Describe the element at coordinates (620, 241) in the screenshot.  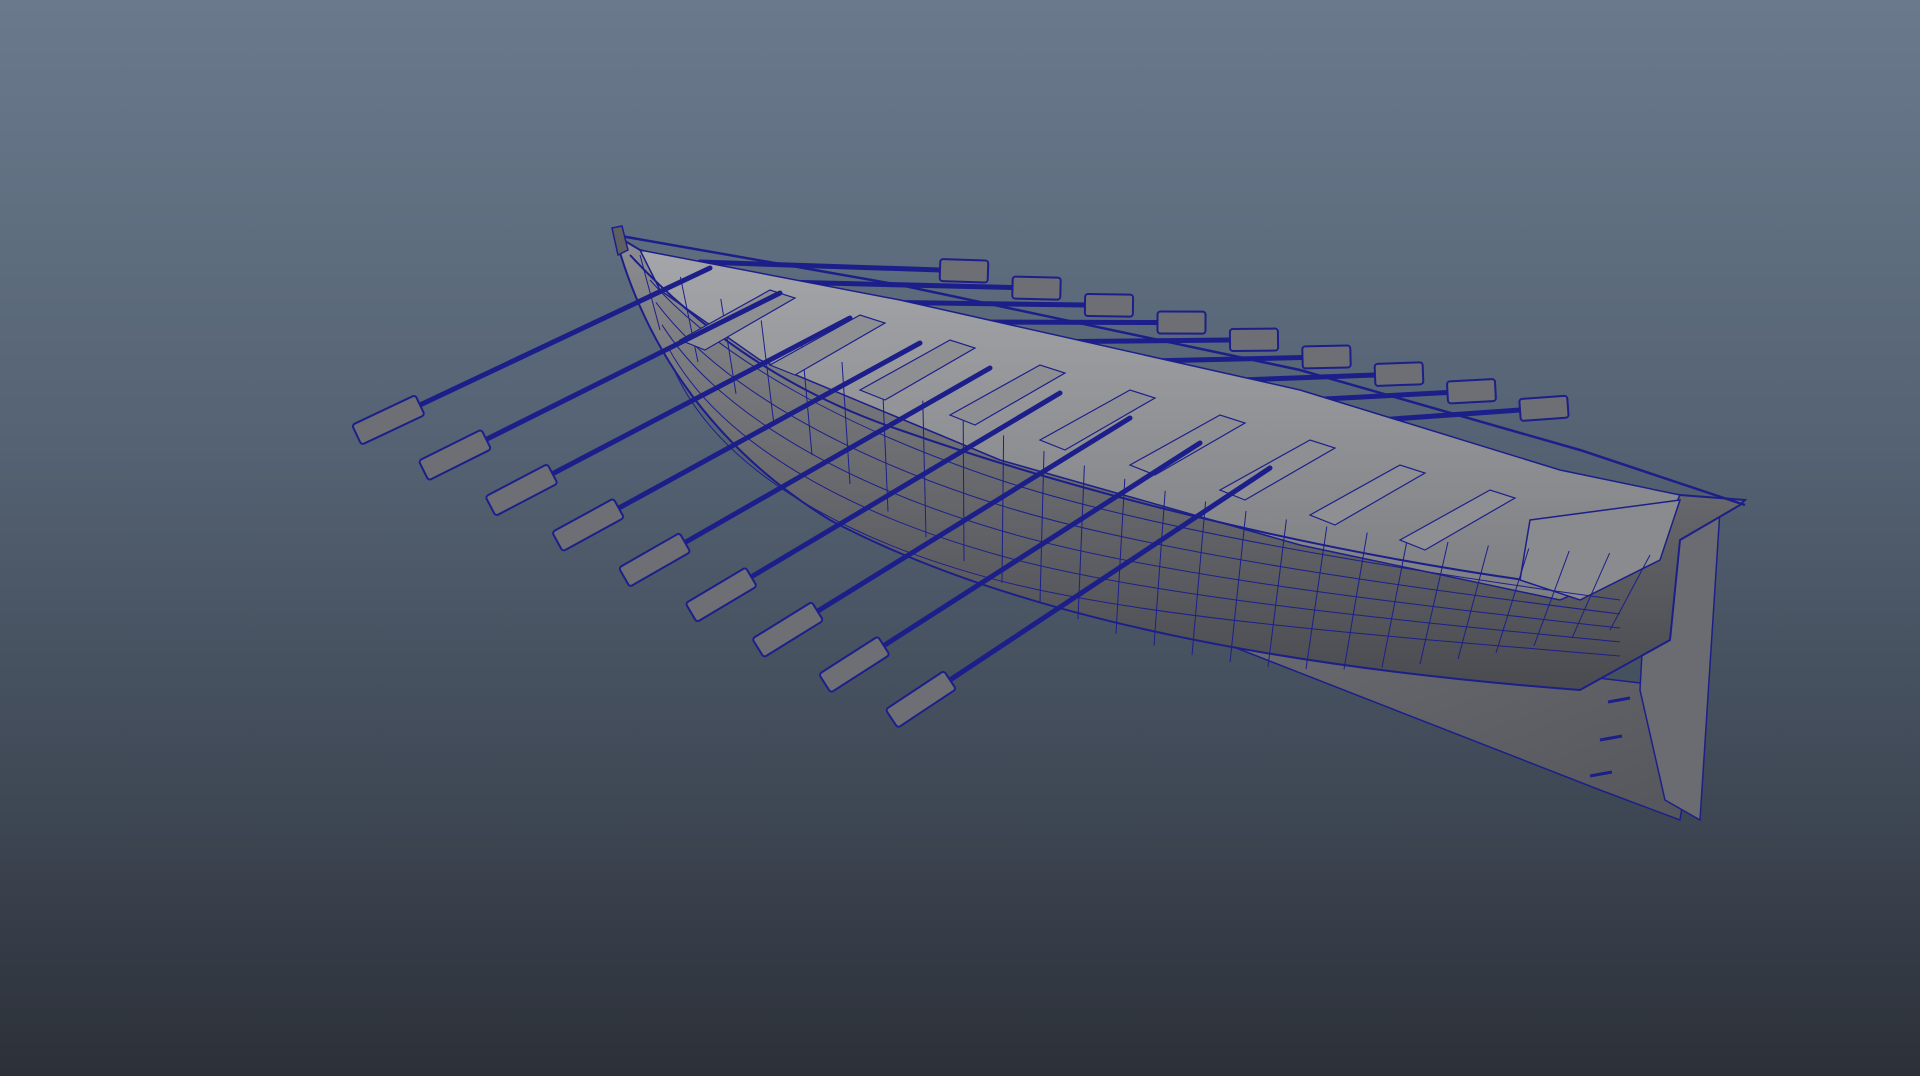
I see `bow-post` at that location.